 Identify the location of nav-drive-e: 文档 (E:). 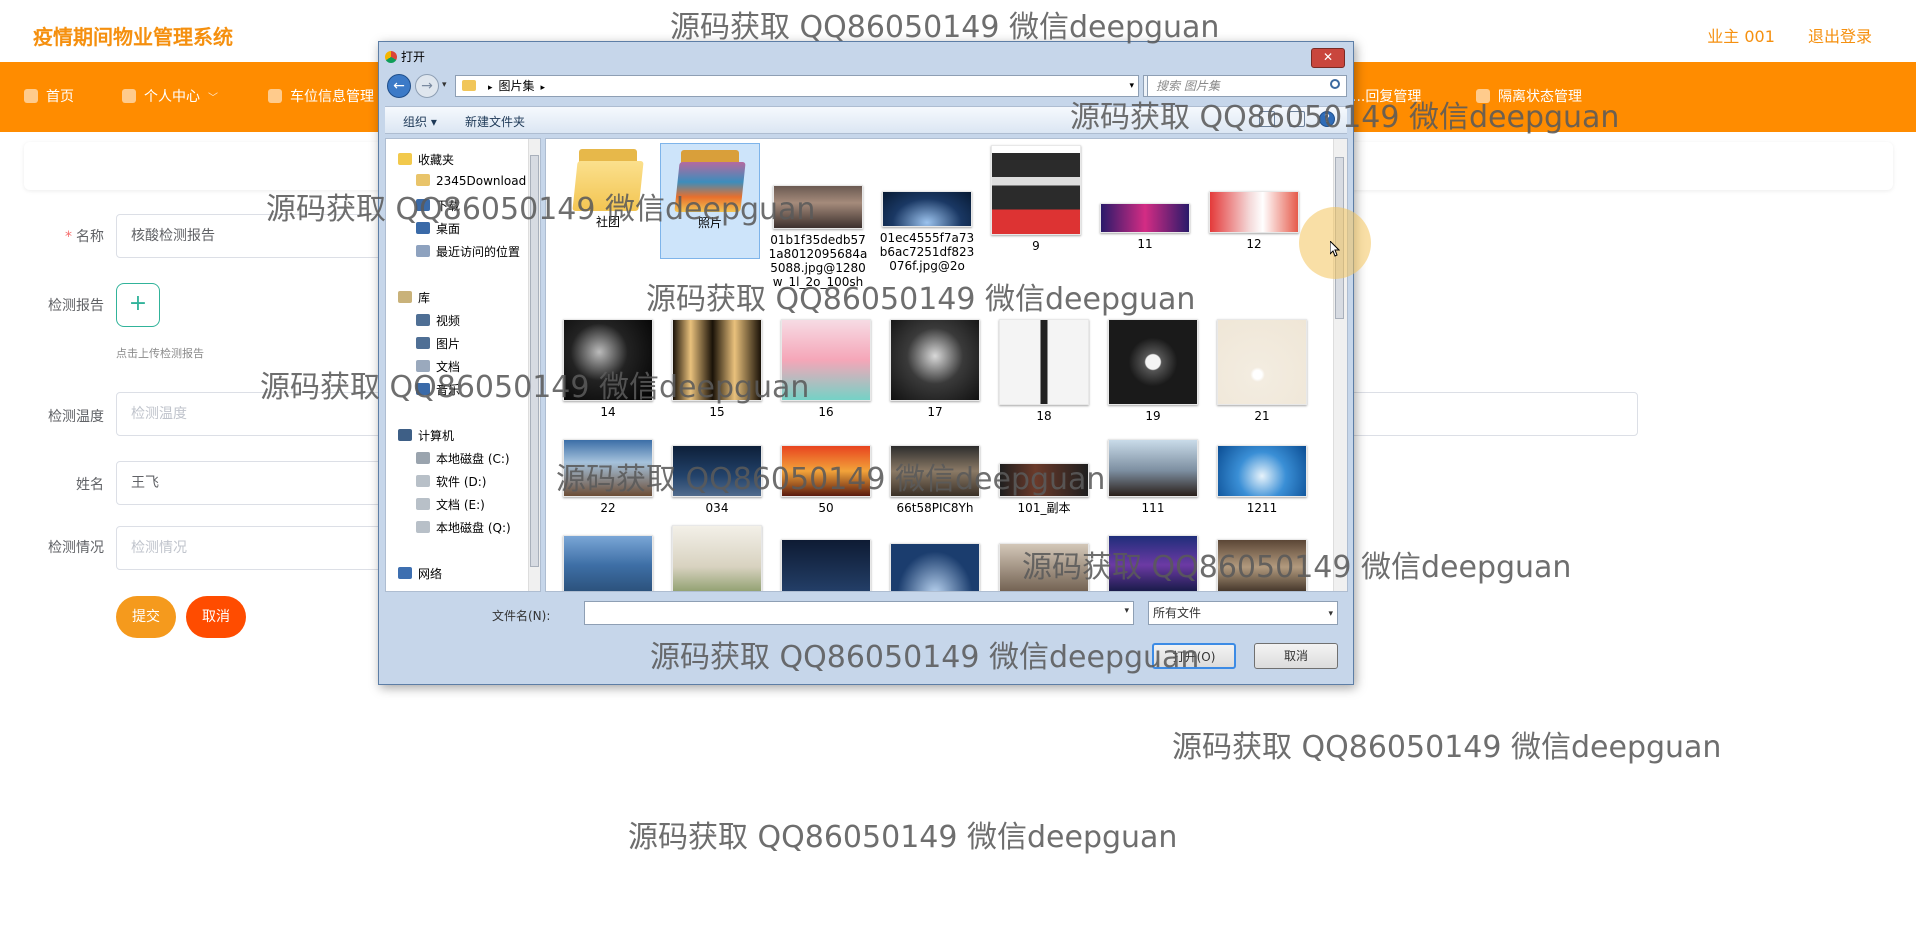
(450, 504).